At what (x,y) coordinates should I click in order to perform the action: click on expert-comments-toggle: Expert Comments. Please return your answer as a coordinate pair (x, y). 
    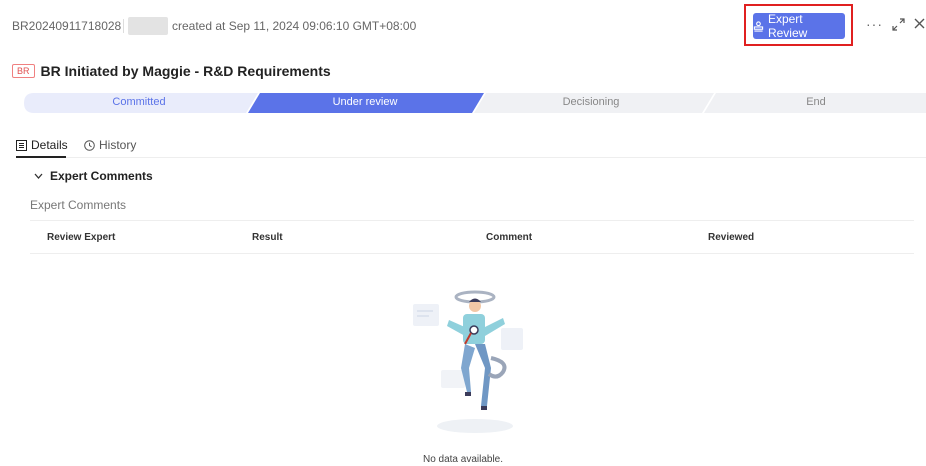
    Looking at the image, I should click on (93, 176).